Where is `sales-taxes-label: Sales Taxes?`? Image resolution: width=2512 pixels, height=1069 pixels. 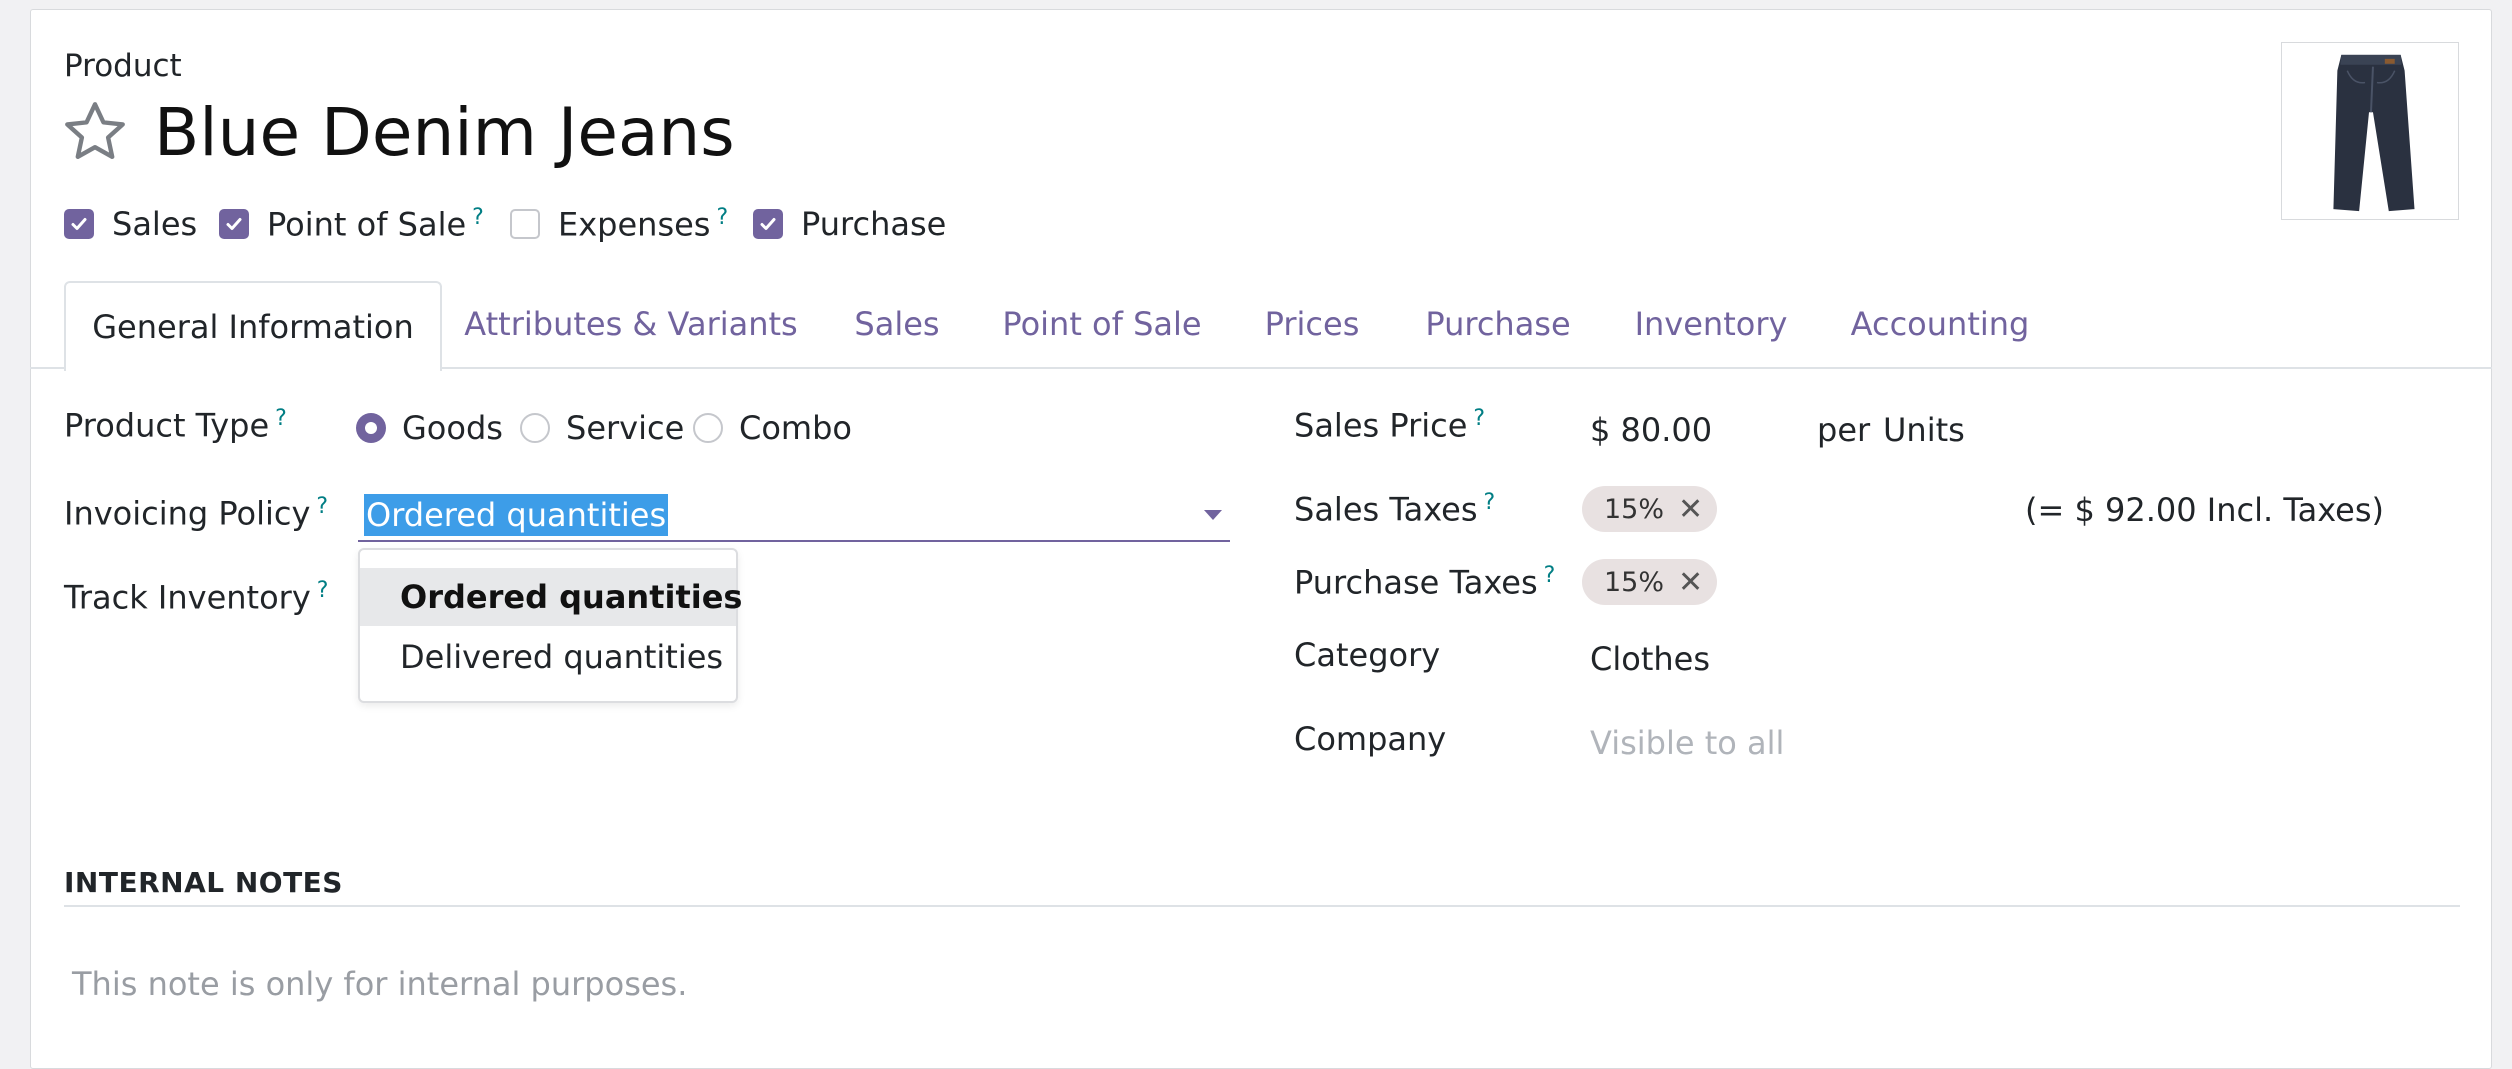
sales-taxes-label: Sales Taxes? is located at coordinates (1394, 509).